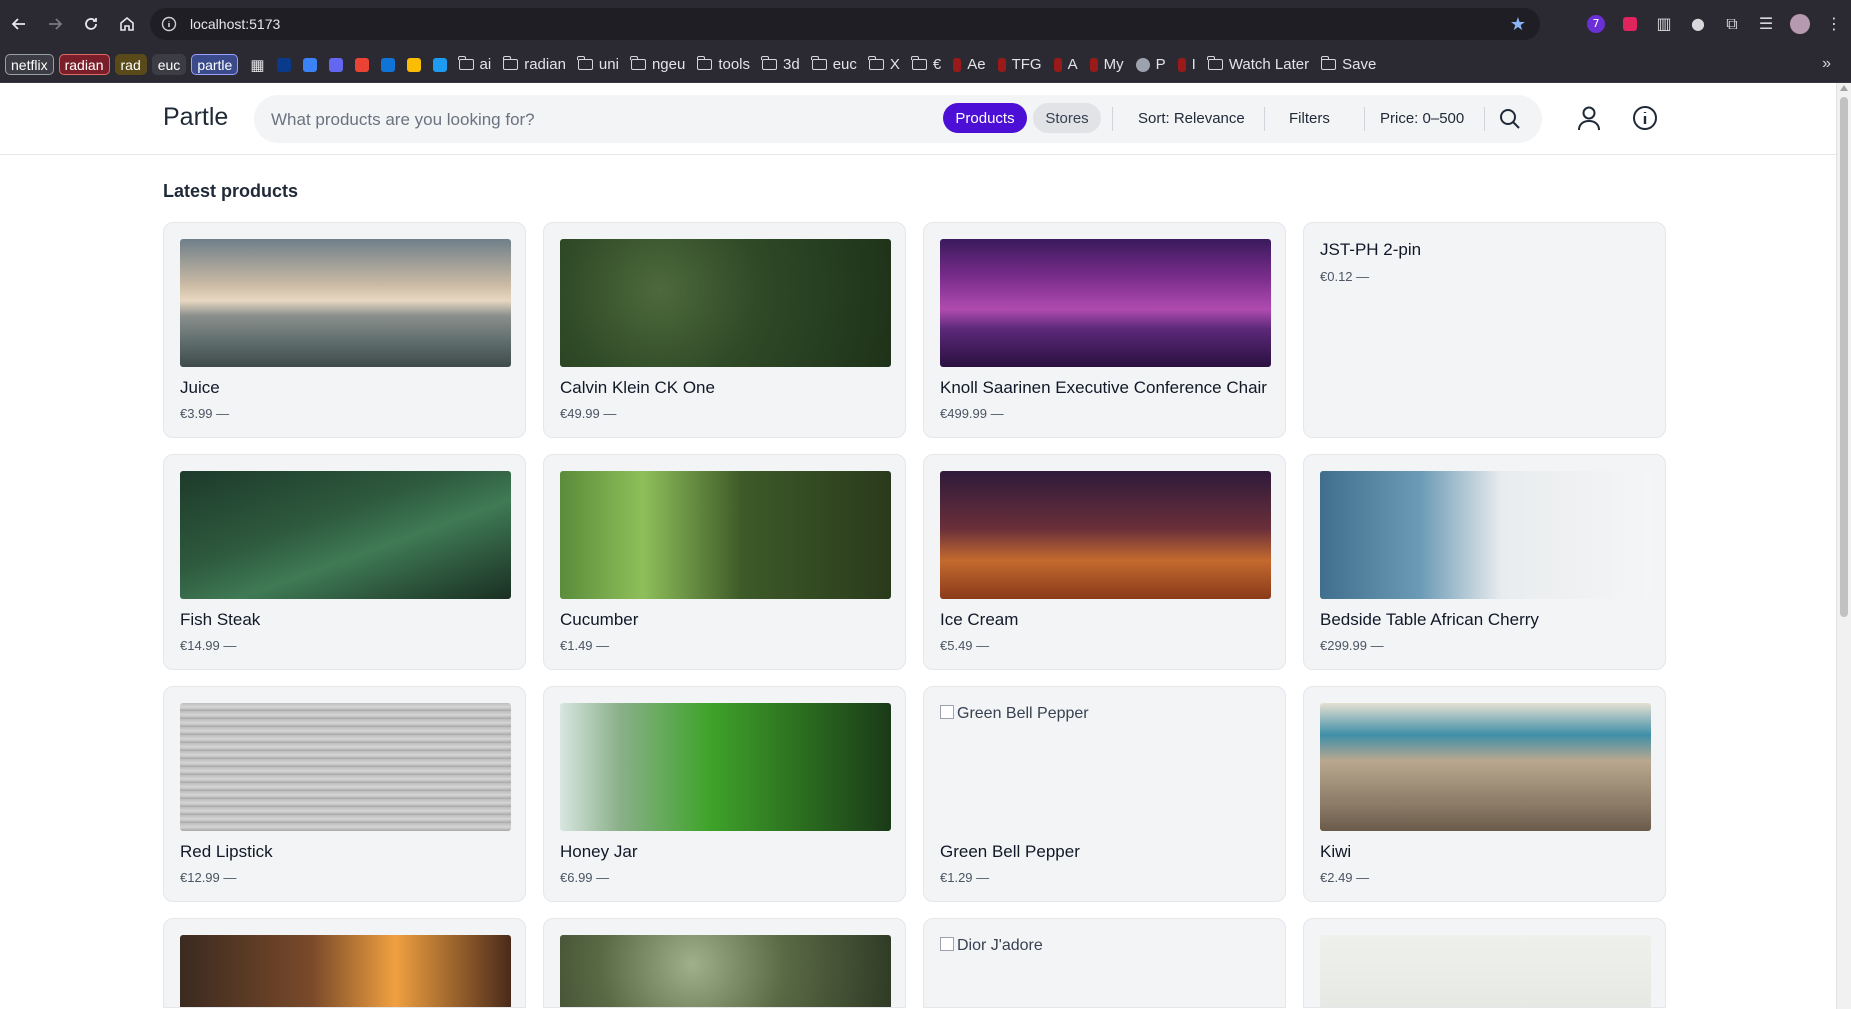  What do you see at coordinates (637, 388) in the screenshot?
I see `product-name: Calvin Klein CK One` at bounding box center [637, 388].